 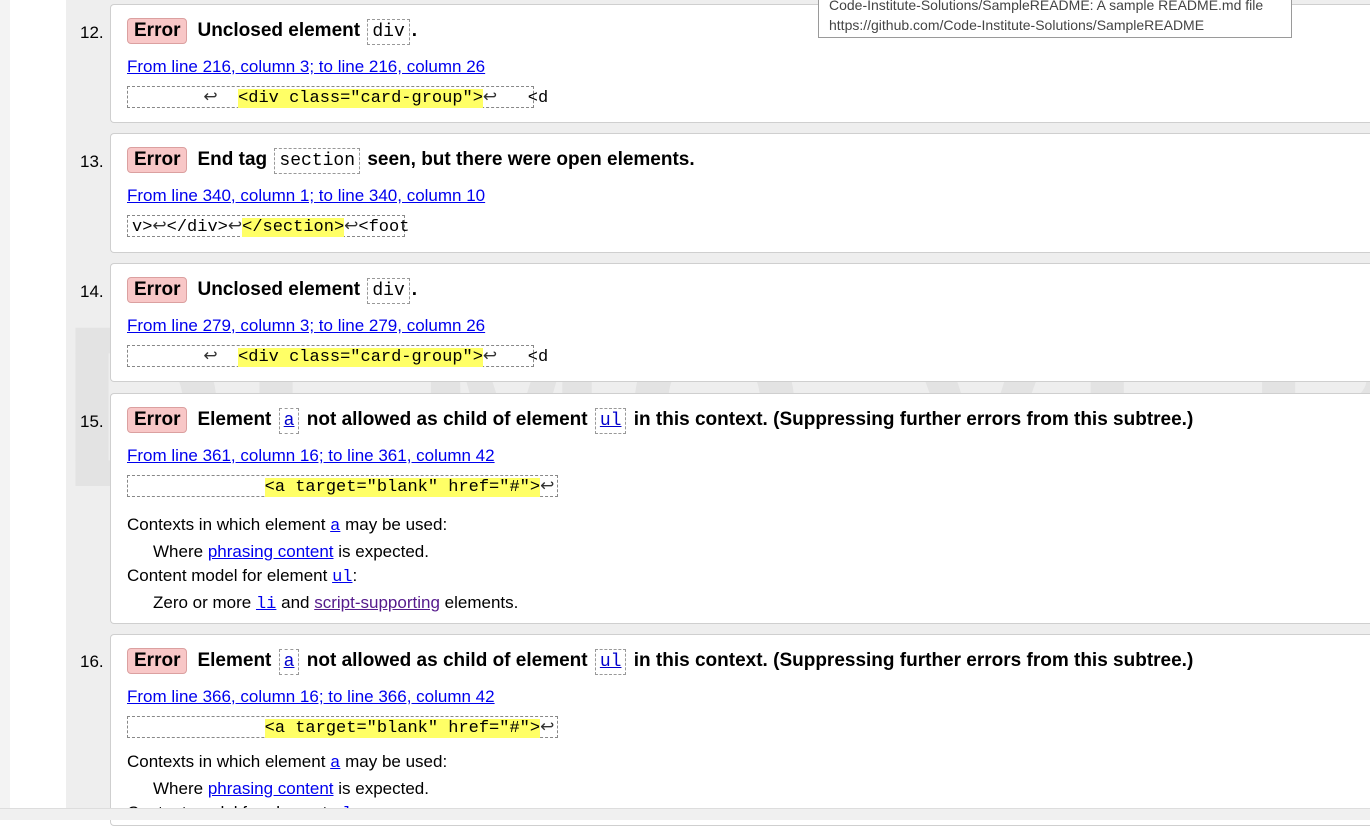 I want to click on message-number: 14., so click(x=92, y=291).